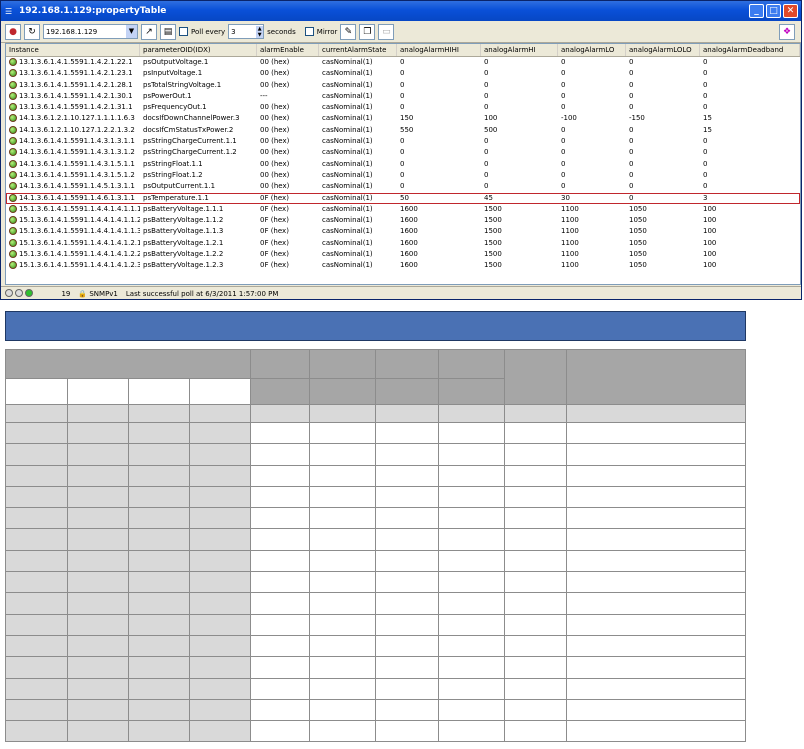 The image size is (804, 749). I want to click on table-cell: casNominal(1), so click(347, 220).